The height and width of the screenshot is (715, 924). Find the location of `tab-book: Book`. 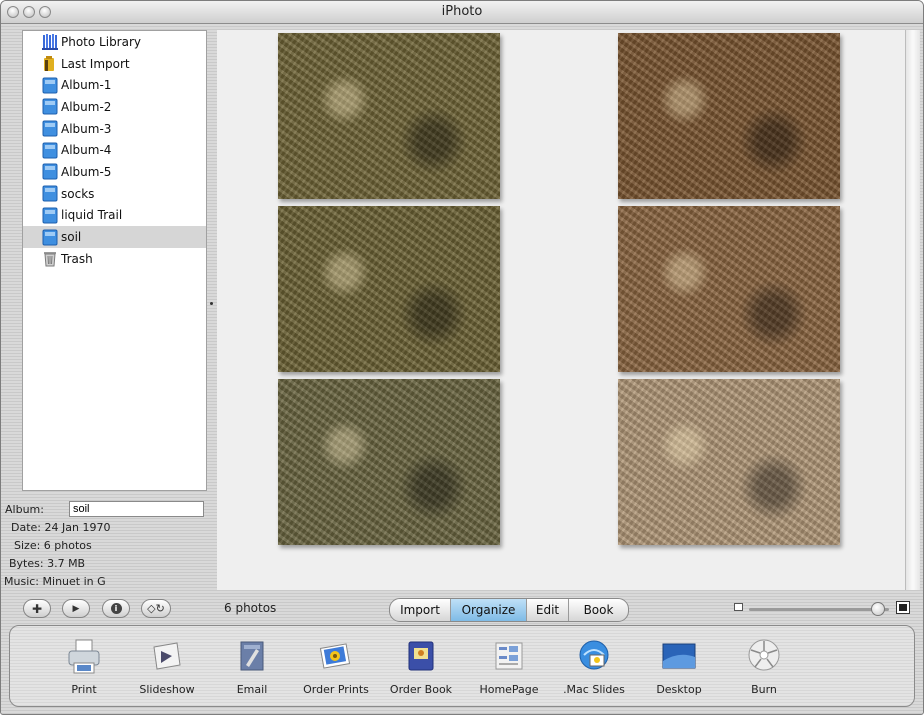

tab-book: Book is located at coordinates (598, 610).